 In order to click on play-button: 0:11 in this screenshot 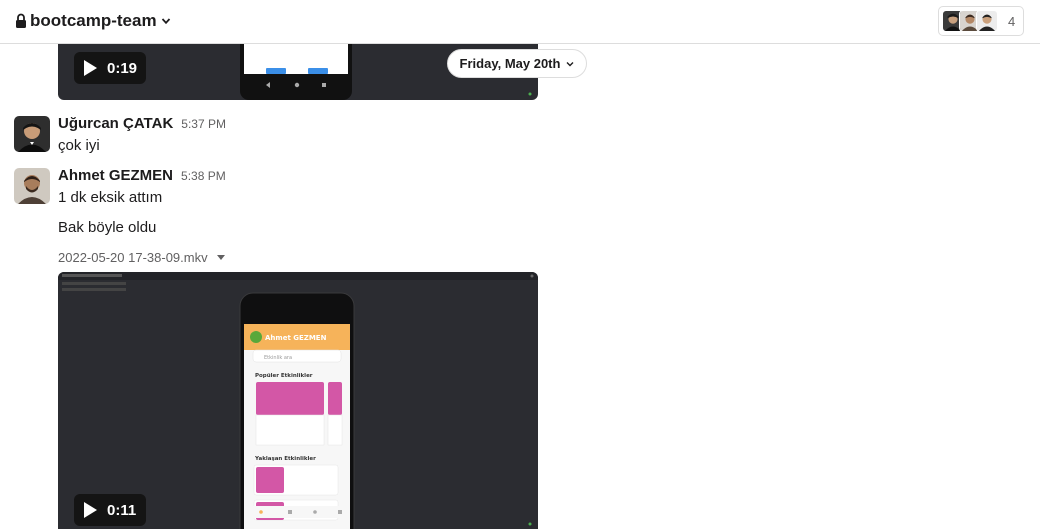, I will do `click(110, 510)`.